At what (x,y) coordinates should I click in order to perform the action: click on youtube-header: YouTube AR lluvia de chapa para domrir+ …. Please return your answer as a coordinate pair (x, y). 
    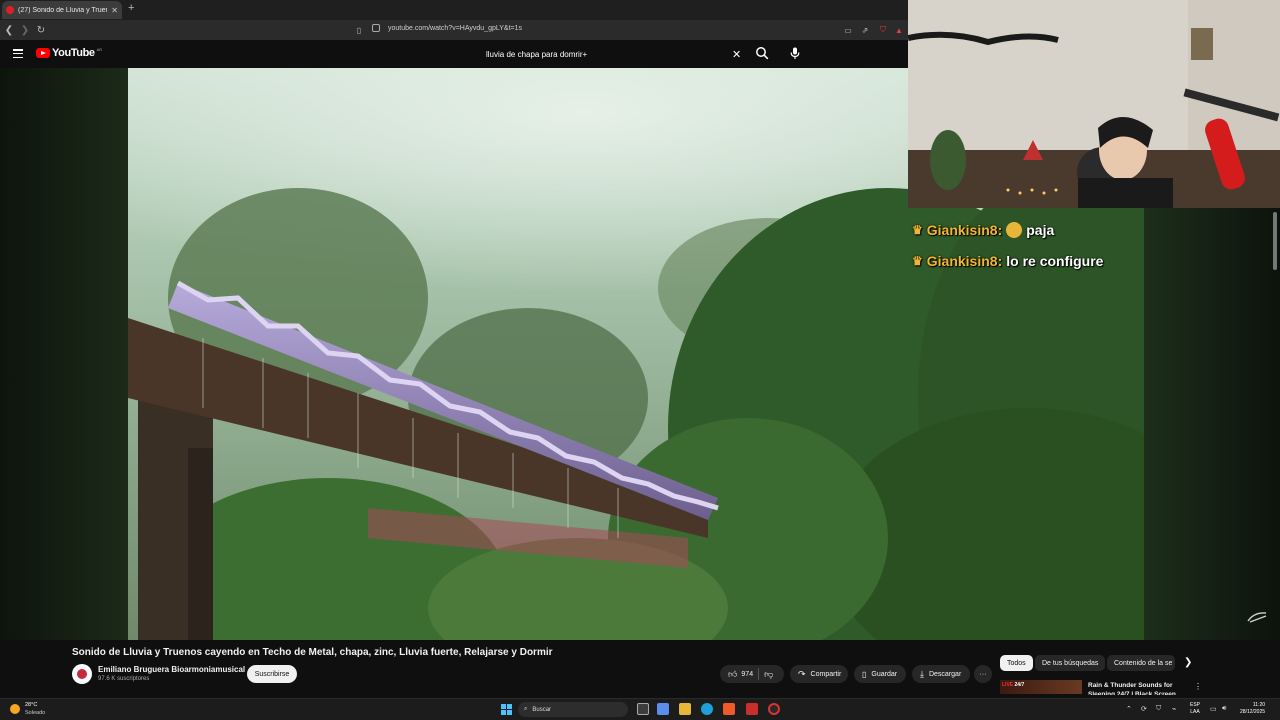
    Looking at the image, I should click on (454, 54).